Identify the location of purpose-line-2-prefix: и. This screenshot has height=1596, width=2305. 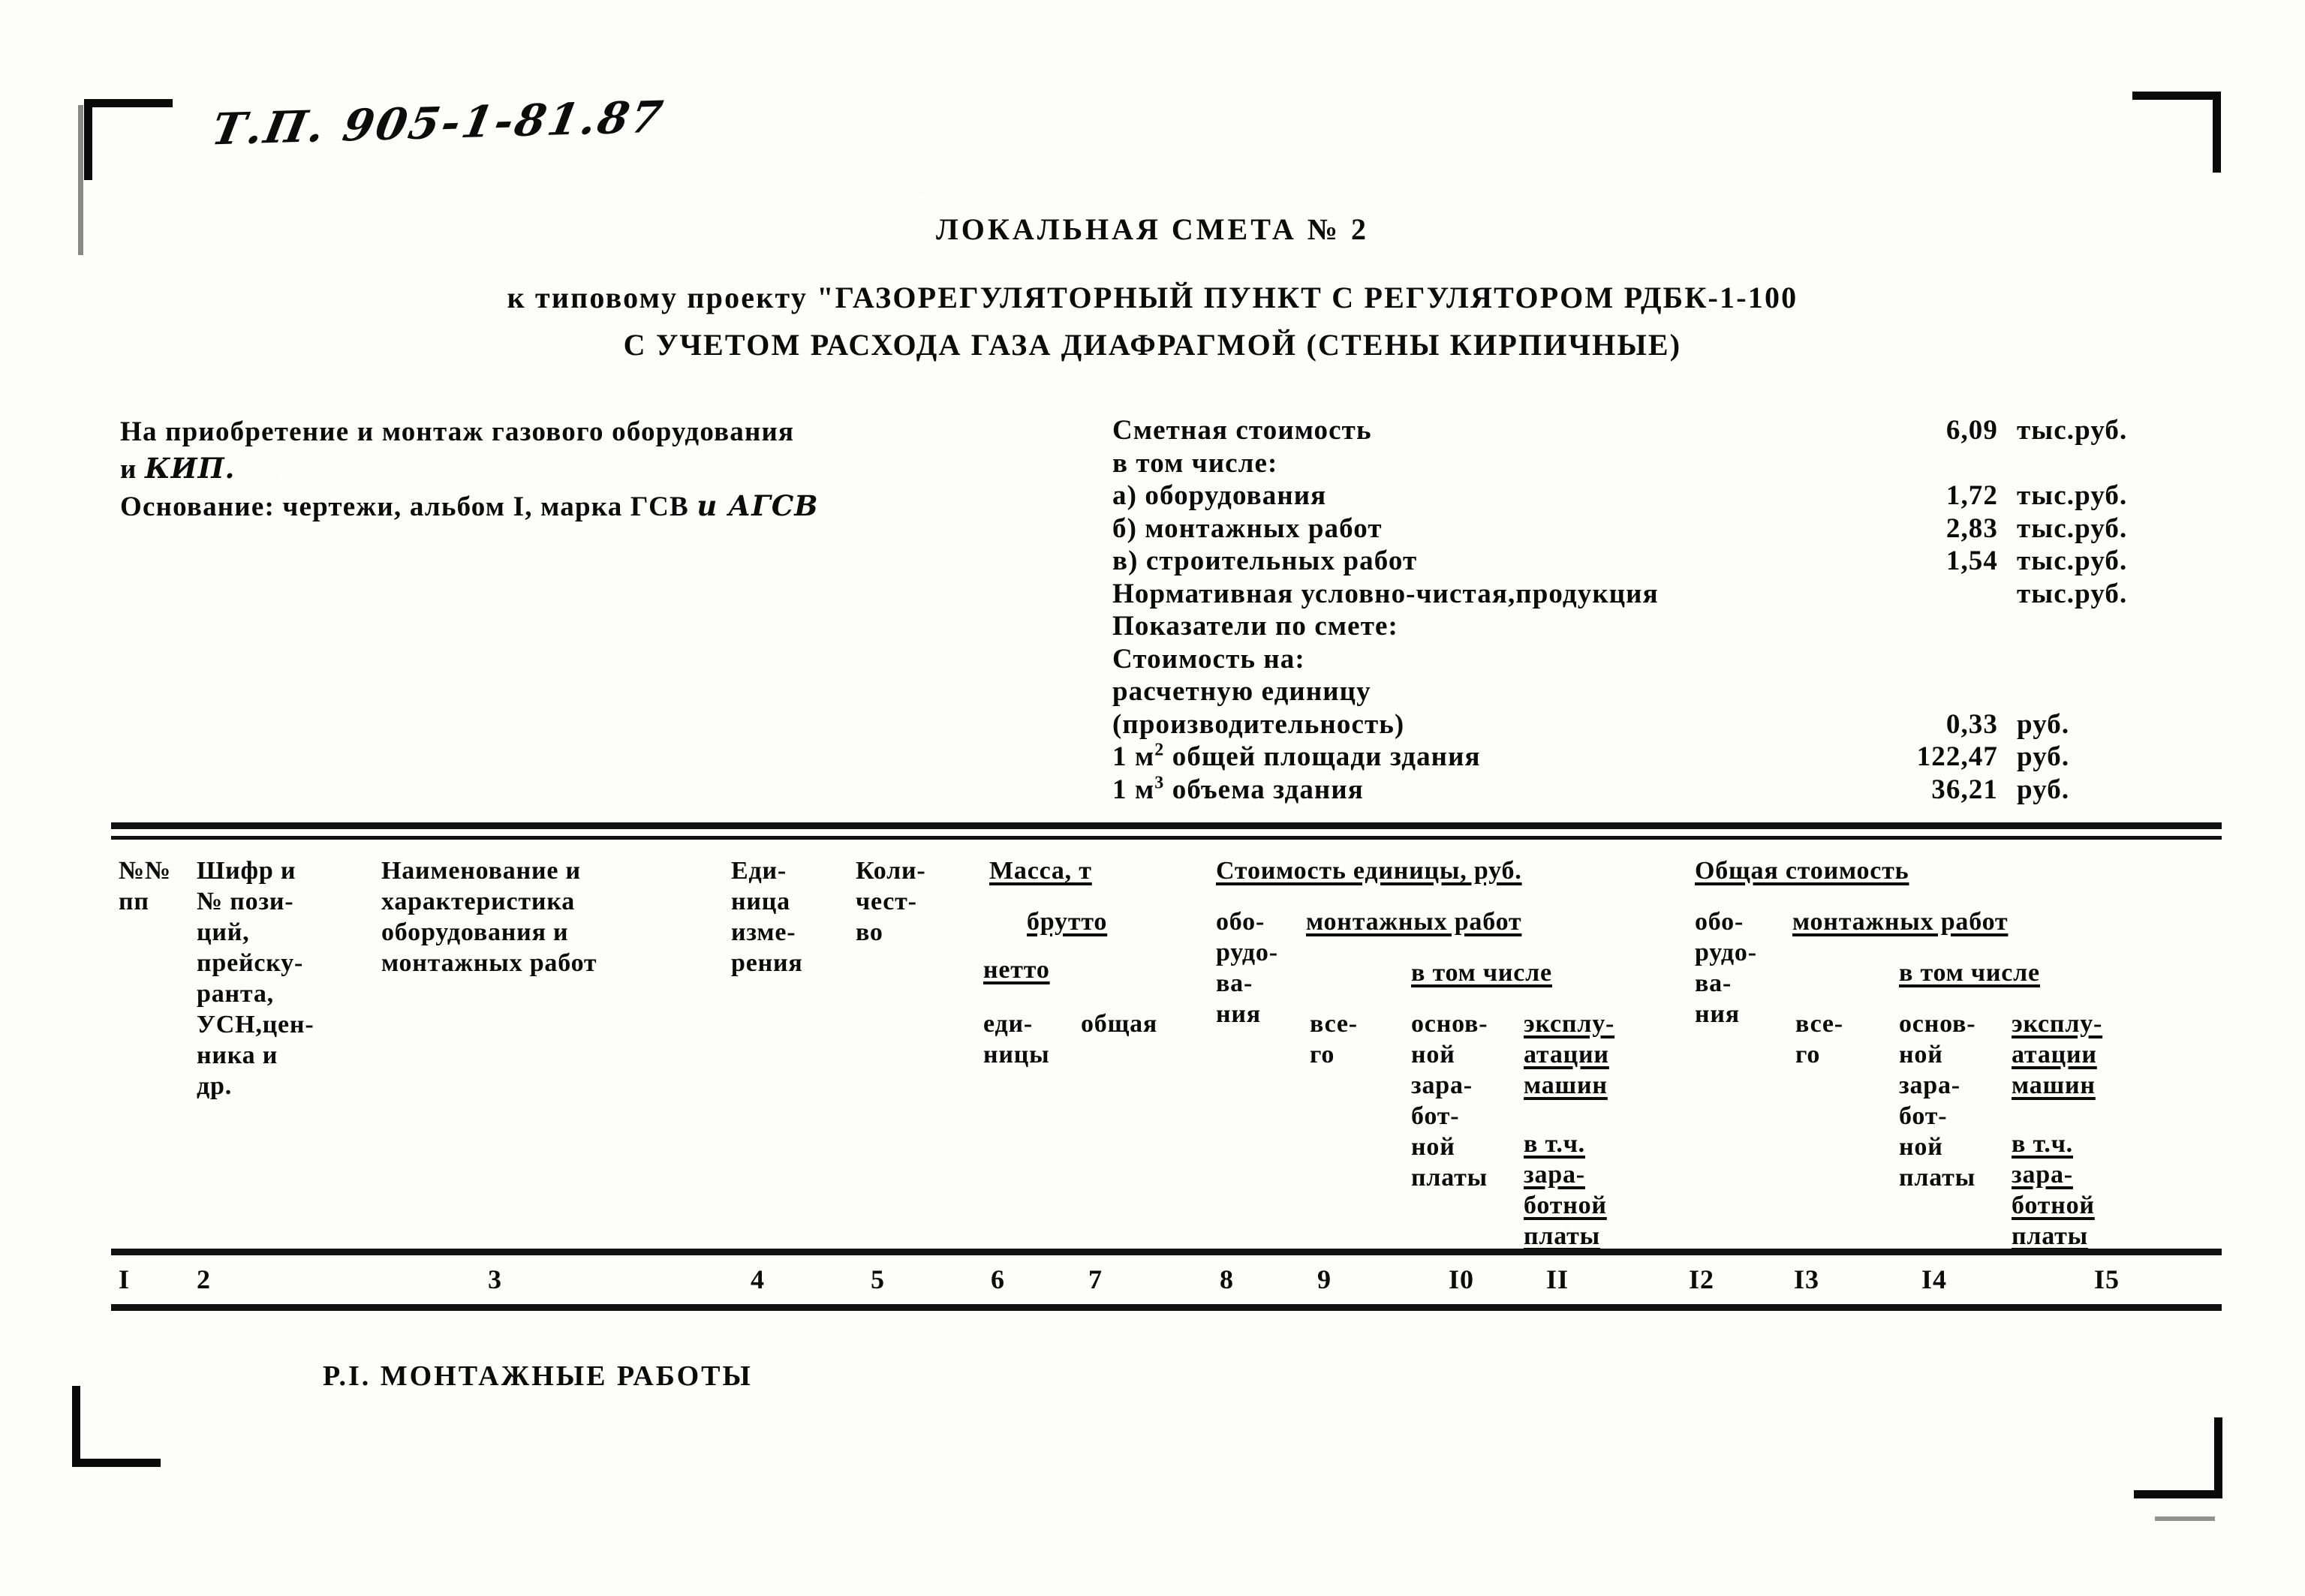
(132, 469).